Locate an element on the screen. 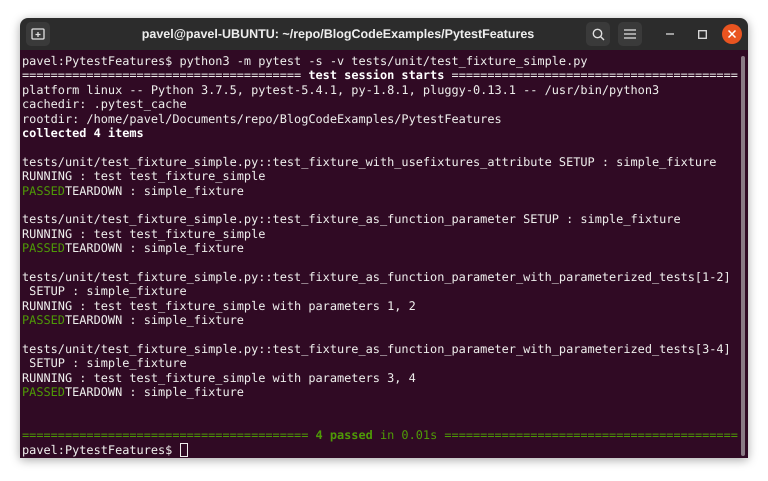  close-button is located at coordinates (732, 34).